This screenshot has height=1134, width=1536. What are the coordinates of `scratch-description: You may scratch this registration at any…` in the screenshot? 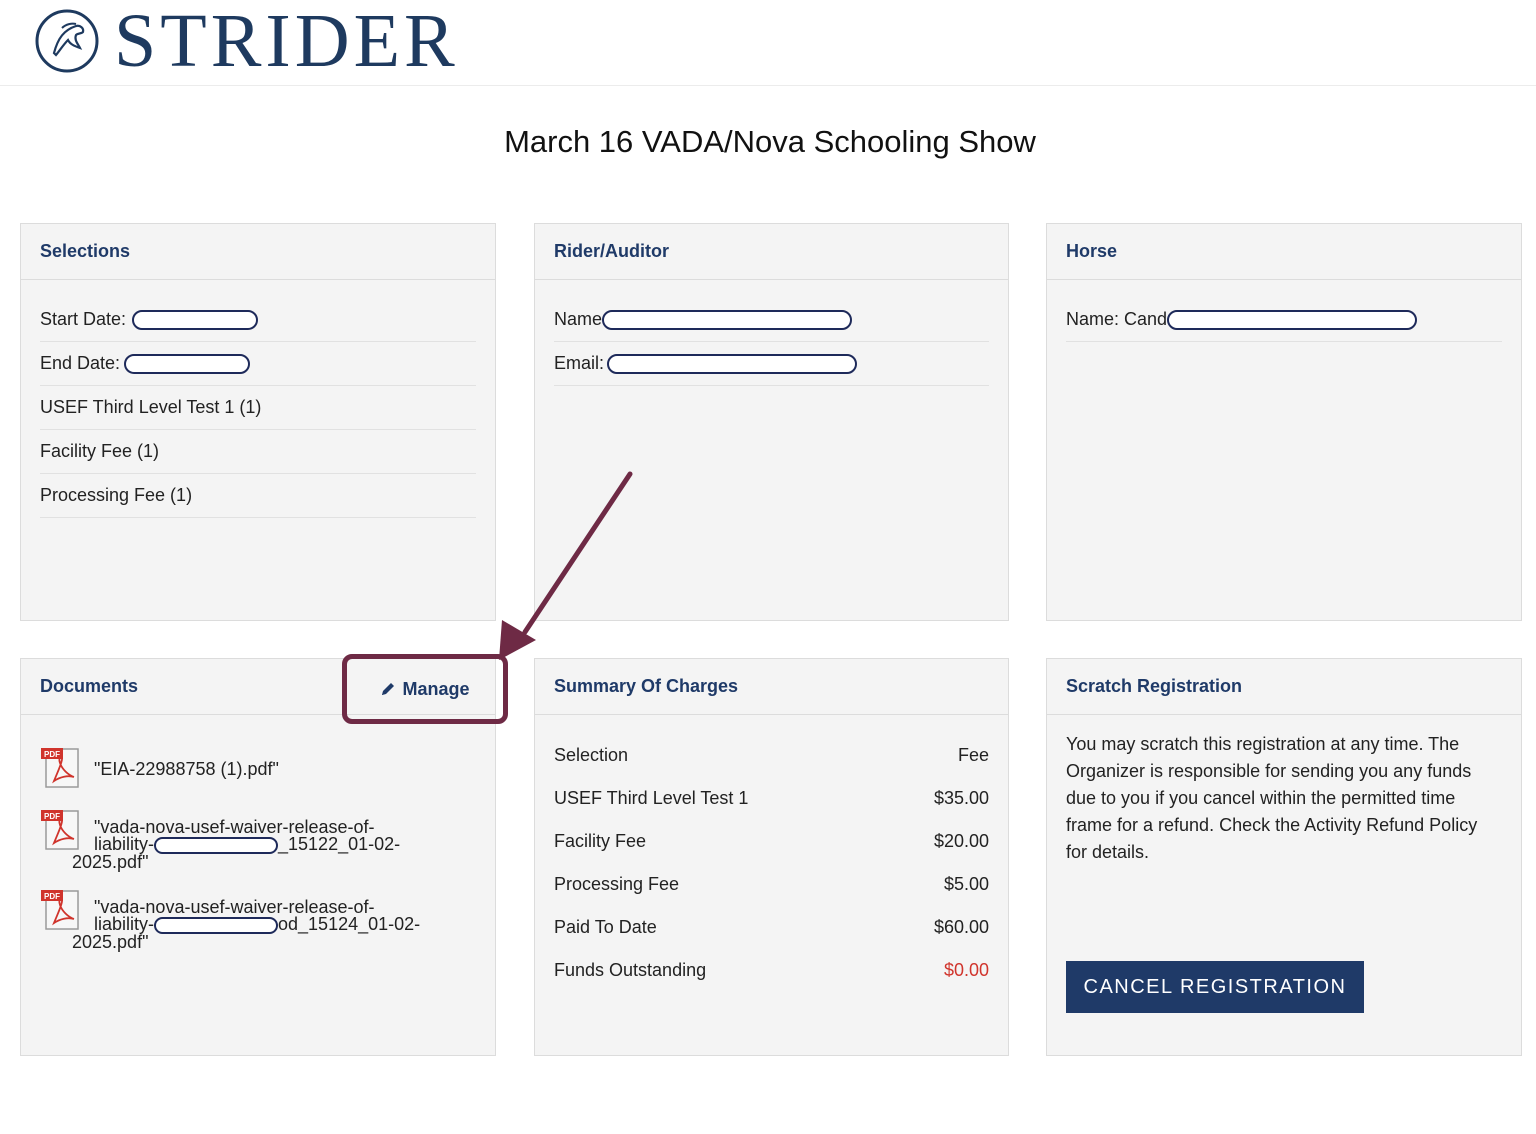 It's located at (1272, 798).